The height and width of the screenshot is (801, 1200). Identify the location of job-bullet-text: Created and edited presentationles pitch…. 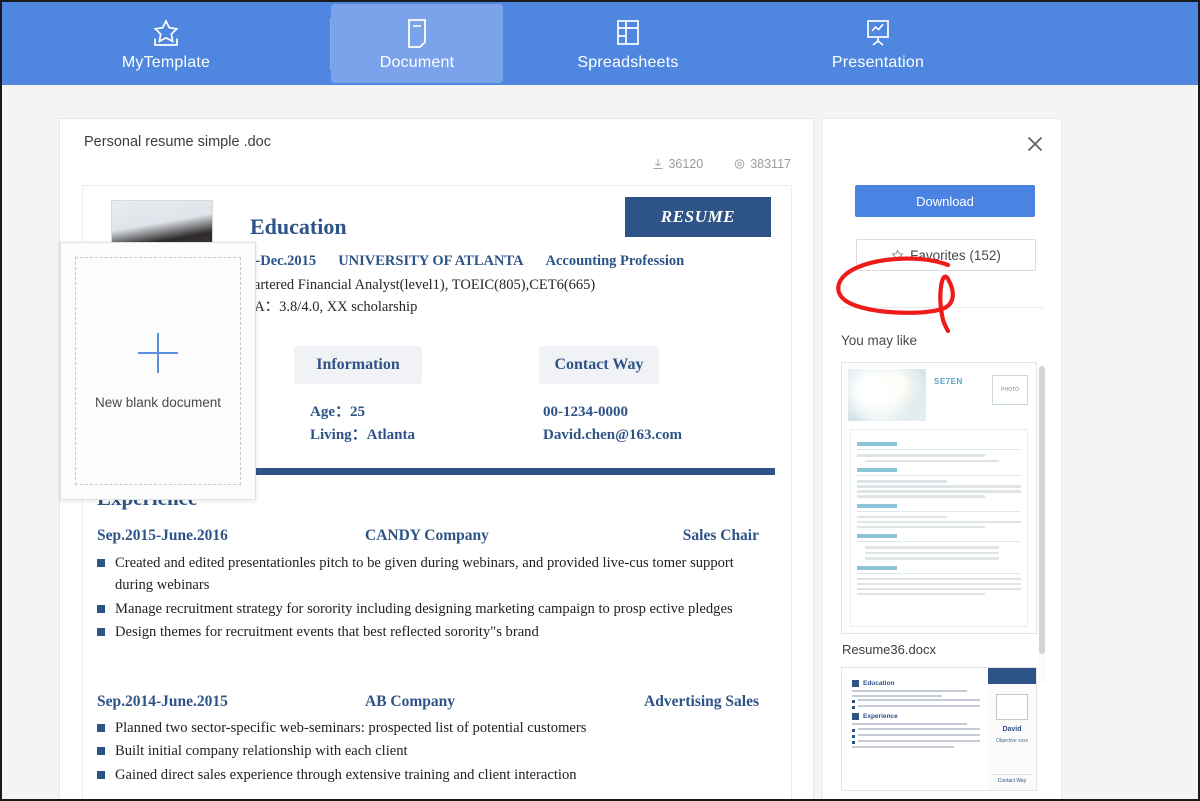
(424, 574).